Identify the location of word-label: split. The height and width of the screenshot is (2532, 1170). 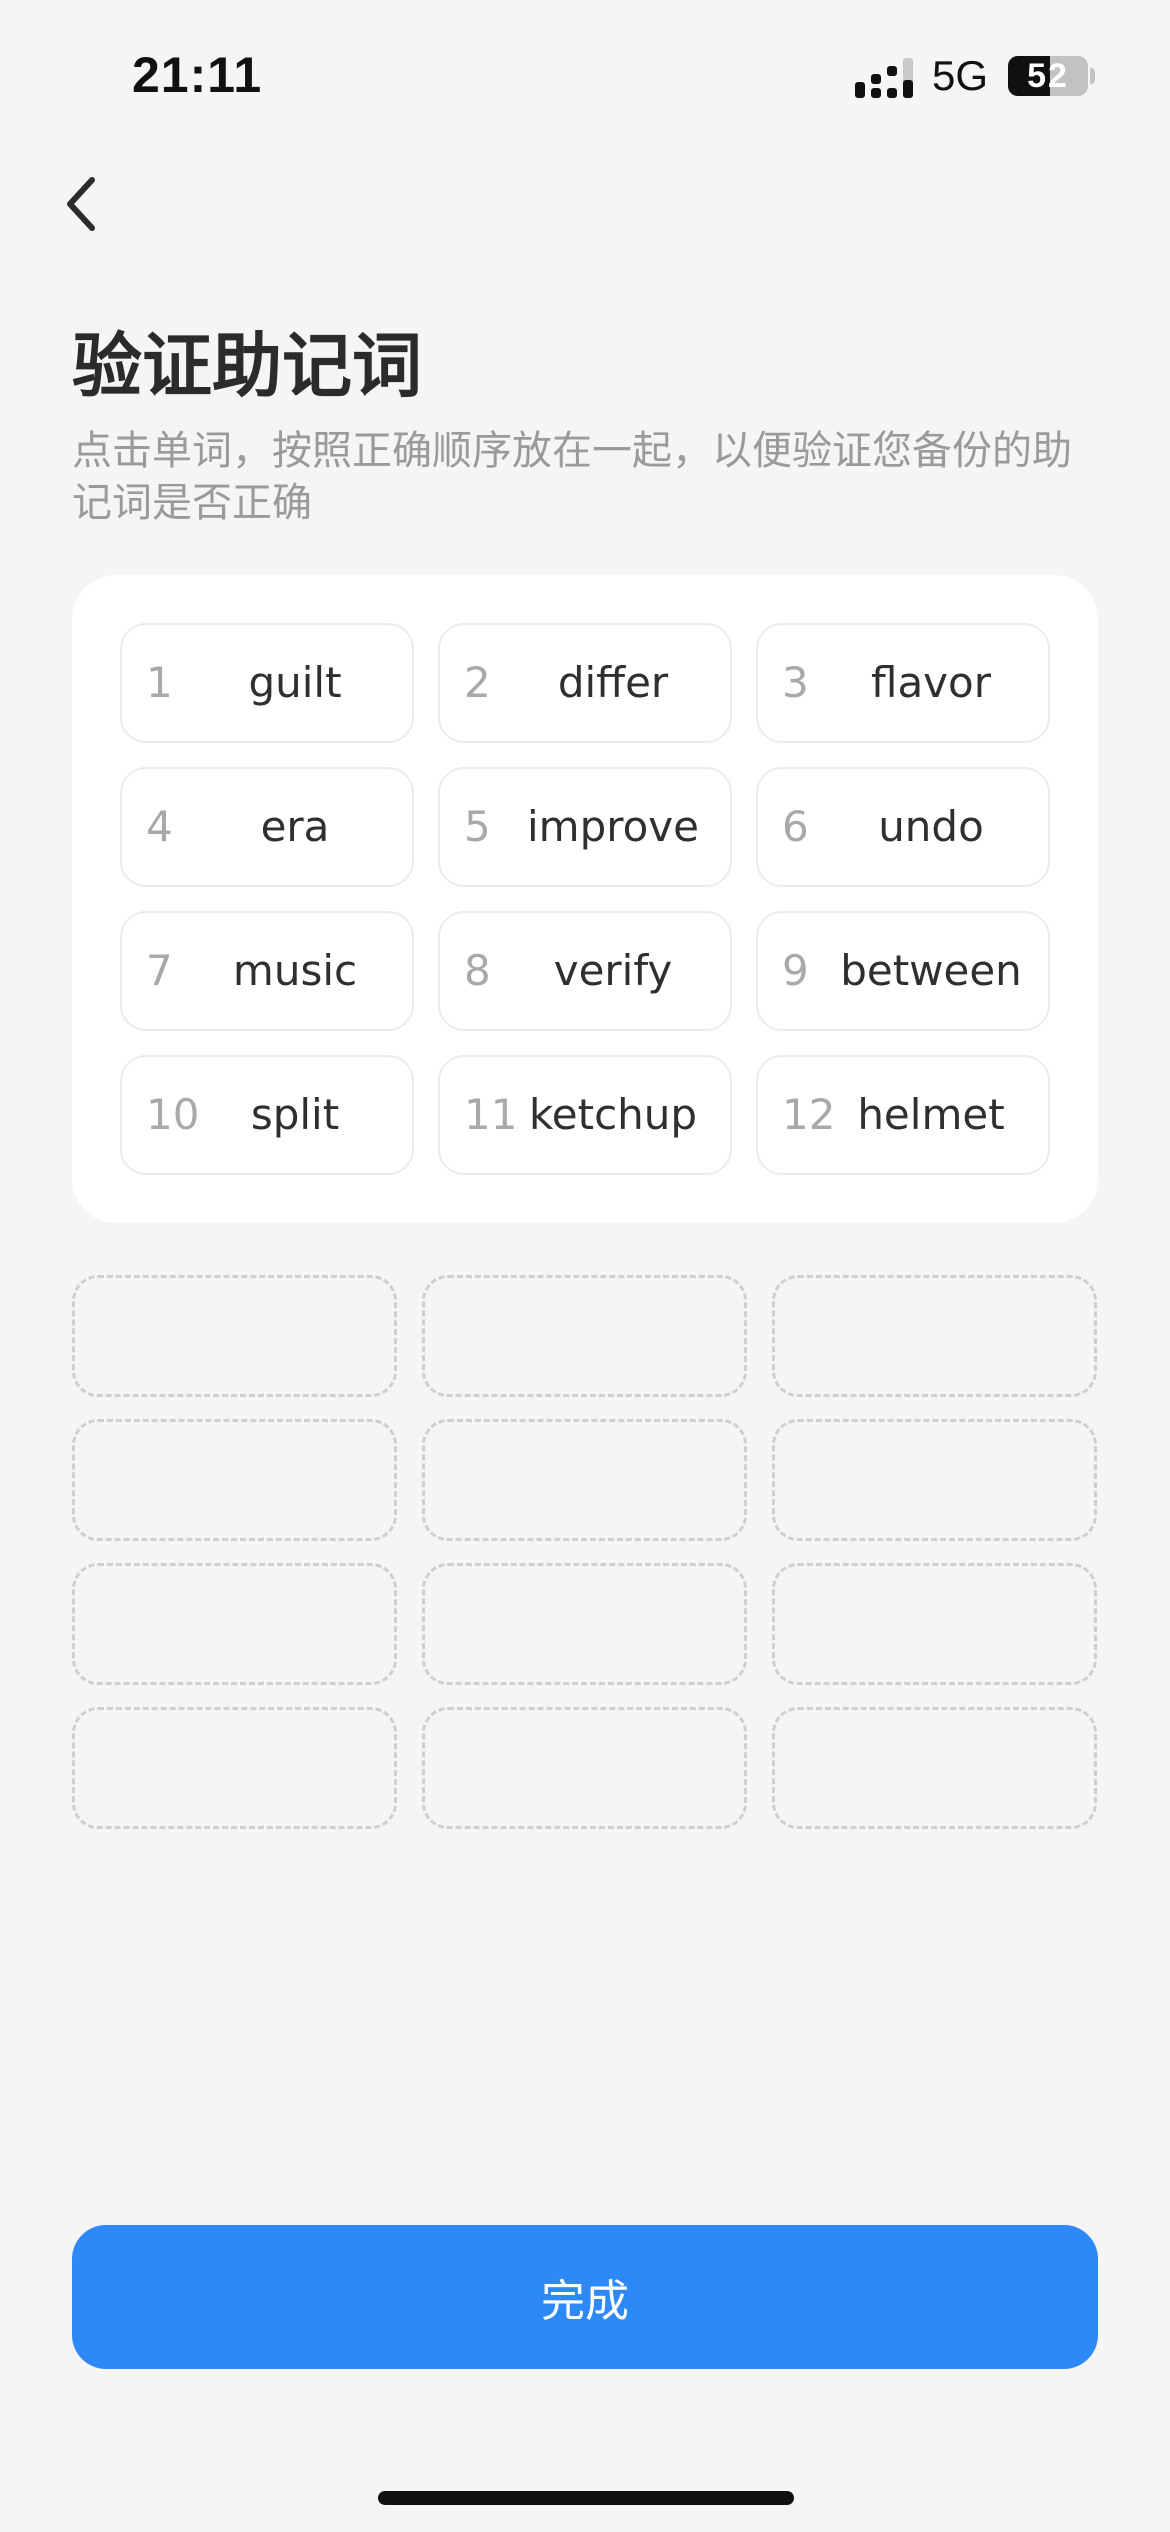
(295, 1114).